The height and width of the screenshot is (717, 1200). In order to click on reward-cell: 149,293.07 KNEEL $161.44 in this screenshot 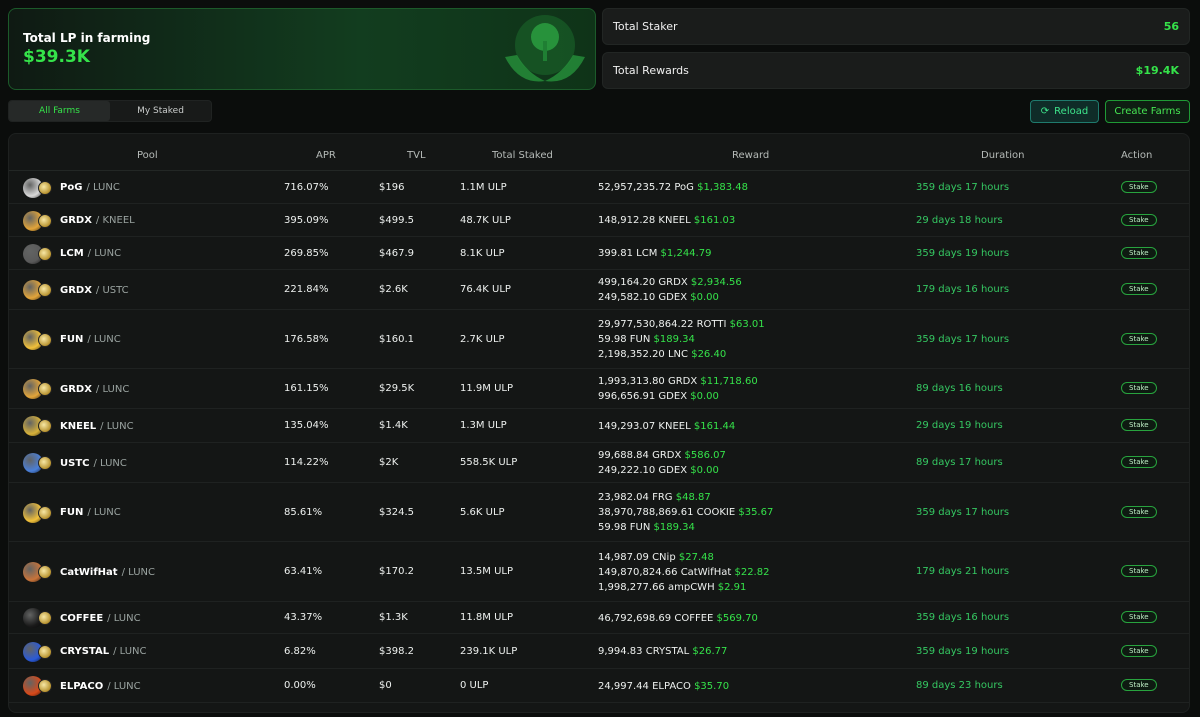, I will do `click(666, 426)`.